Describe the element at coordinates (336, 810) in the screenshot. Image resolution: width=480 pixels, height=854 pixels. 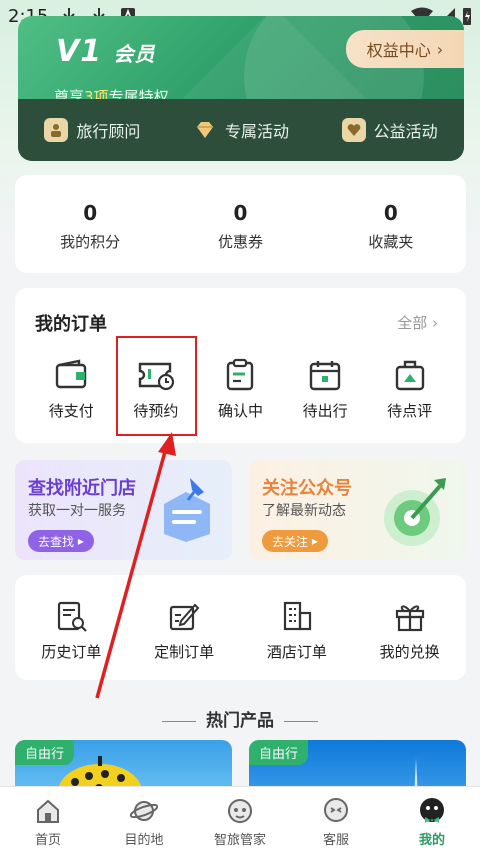
I see `chat-face-icon` at that location.